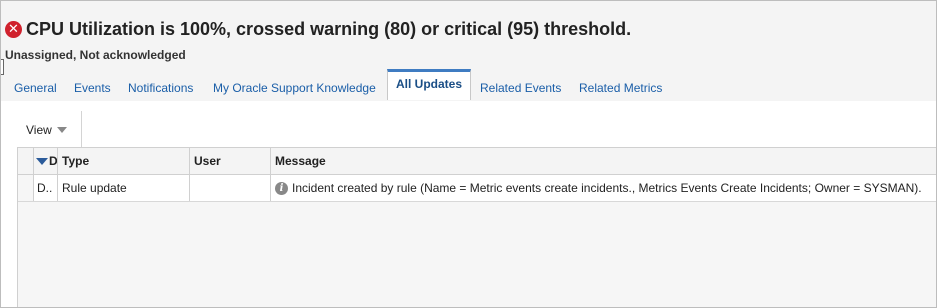  I want to click on cell-date: D.., so click(46, 188).